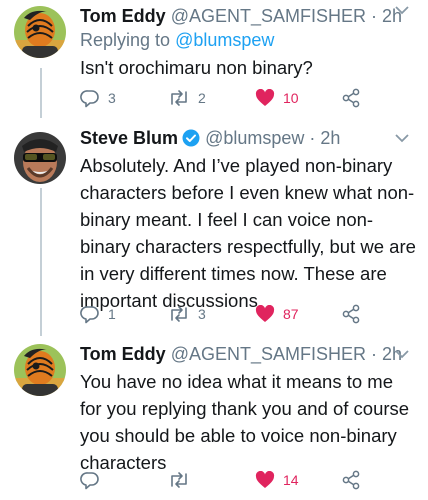 Image resolution: width=428 pixels, height=500 pixels. I want to click on retweet-count: 3, so click(202, 314).